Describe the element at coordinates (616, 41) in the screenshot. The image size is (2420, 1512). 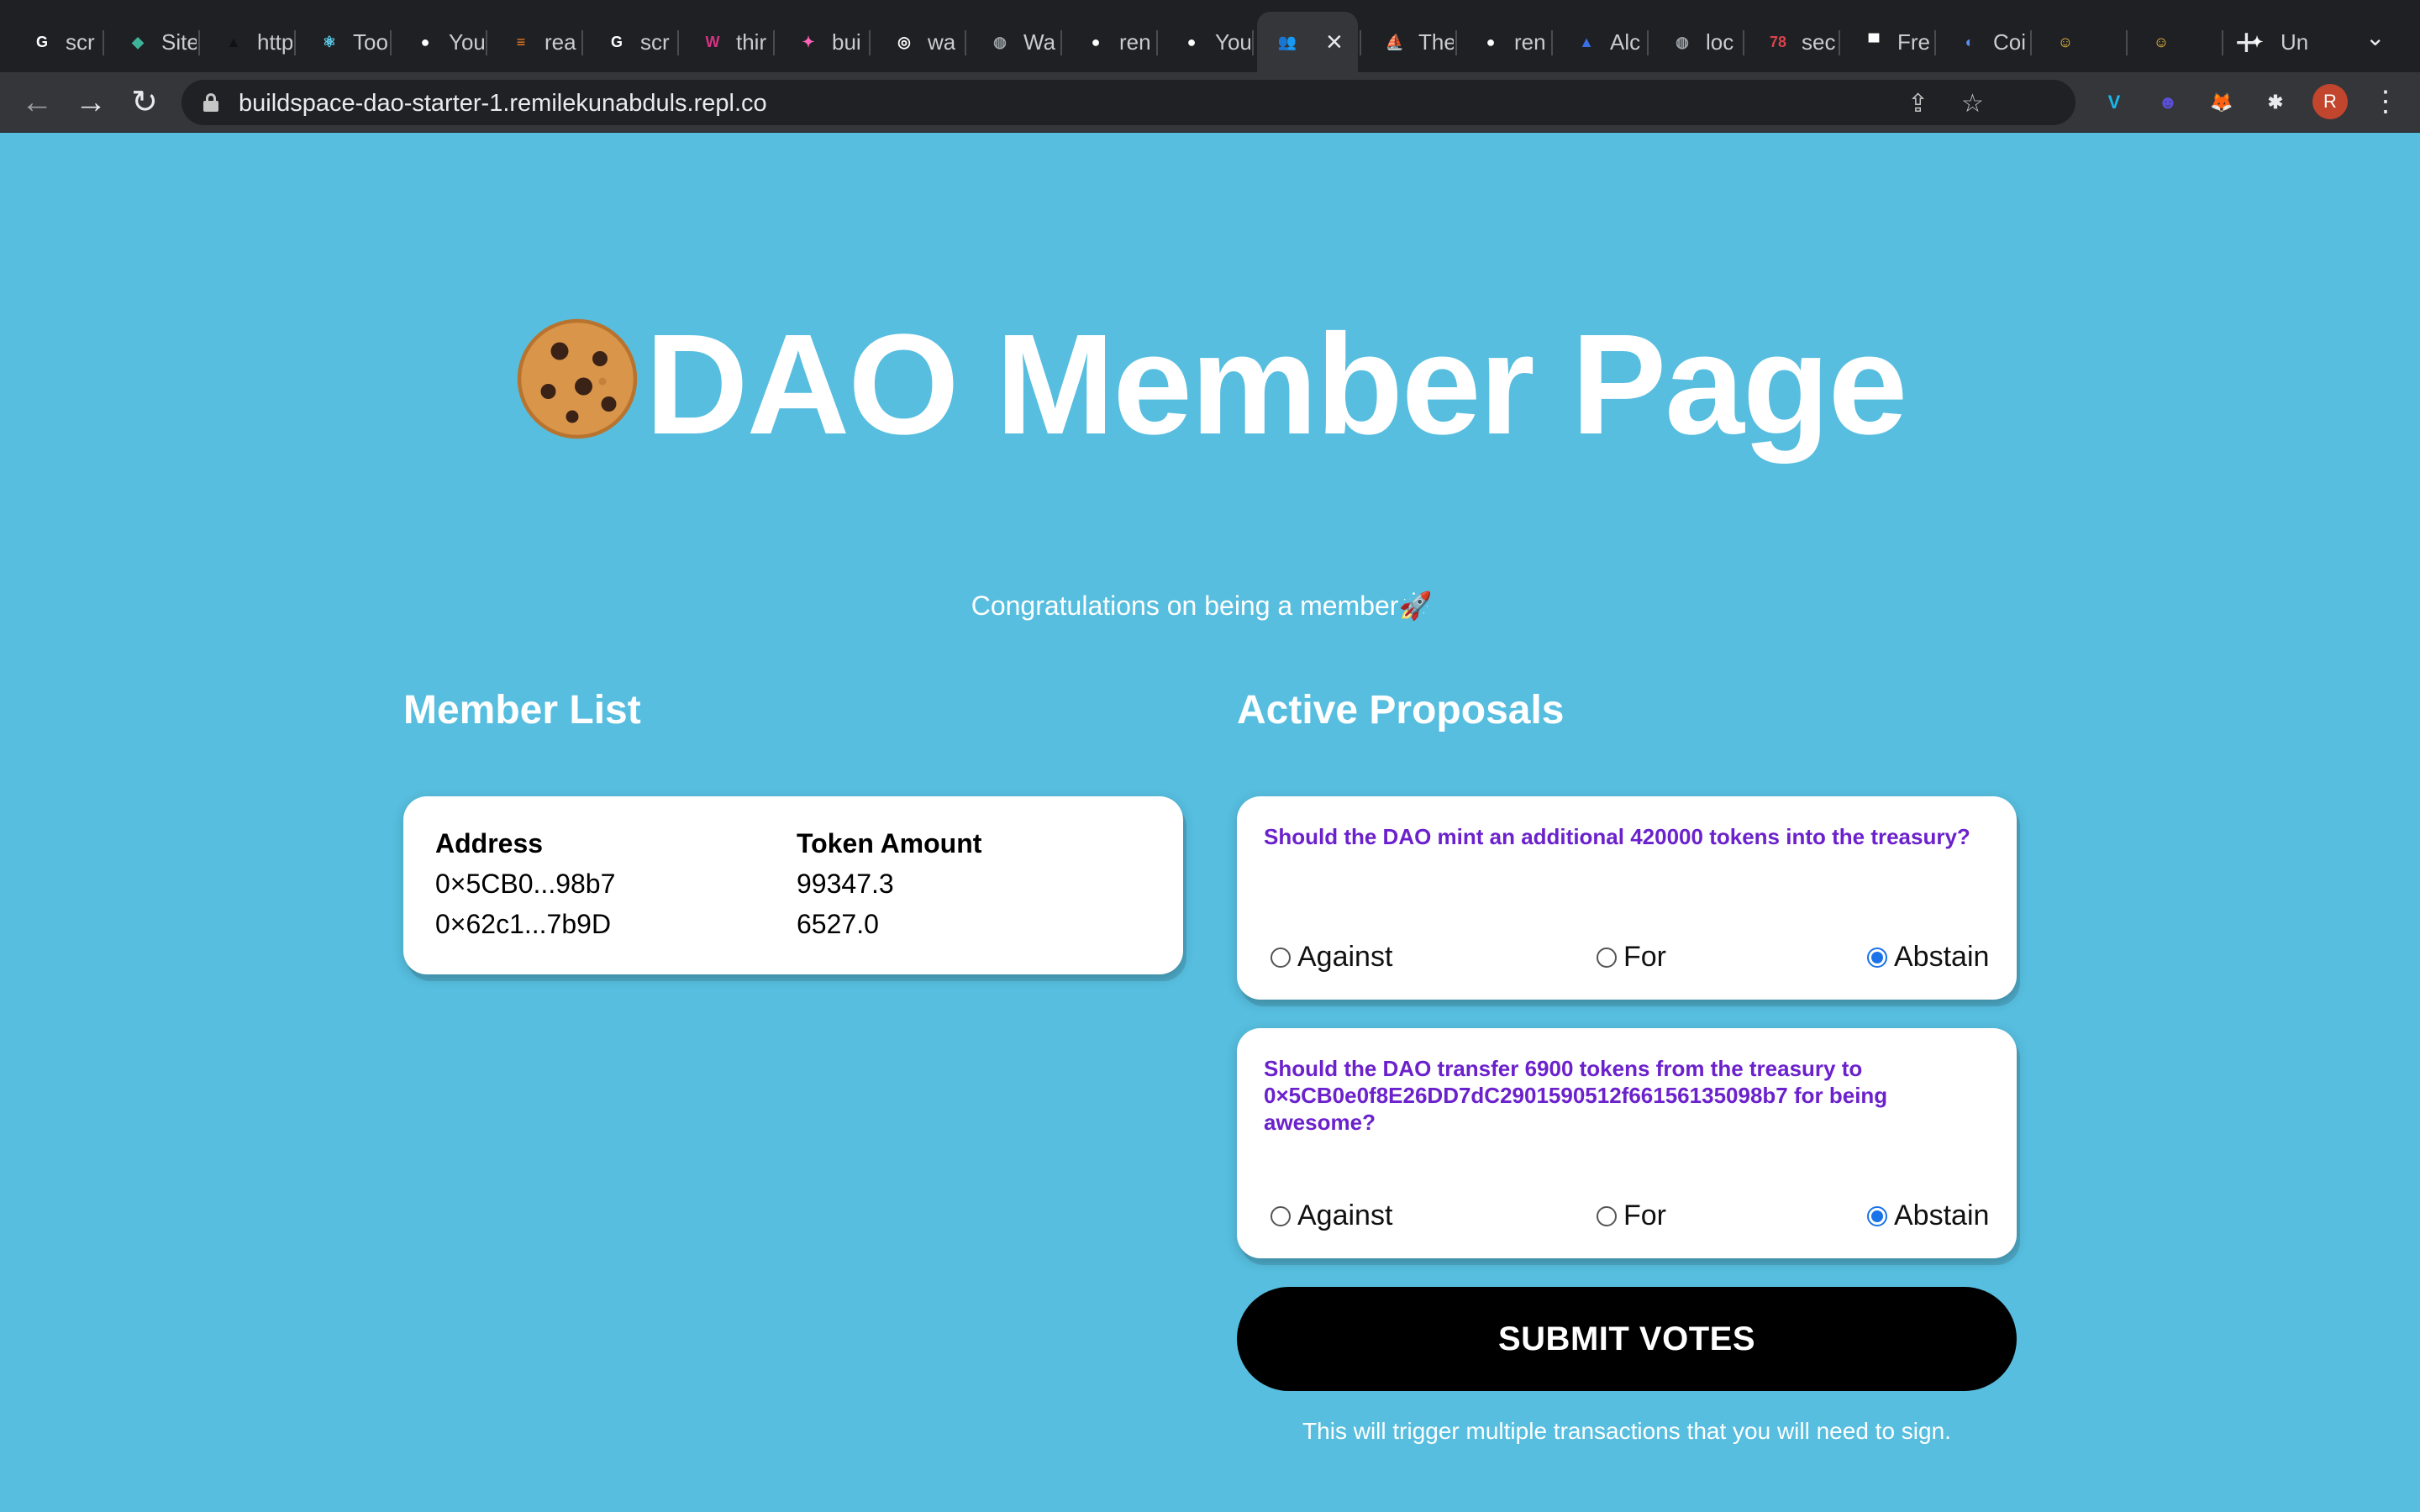
I see `google-icon: G` at that location.